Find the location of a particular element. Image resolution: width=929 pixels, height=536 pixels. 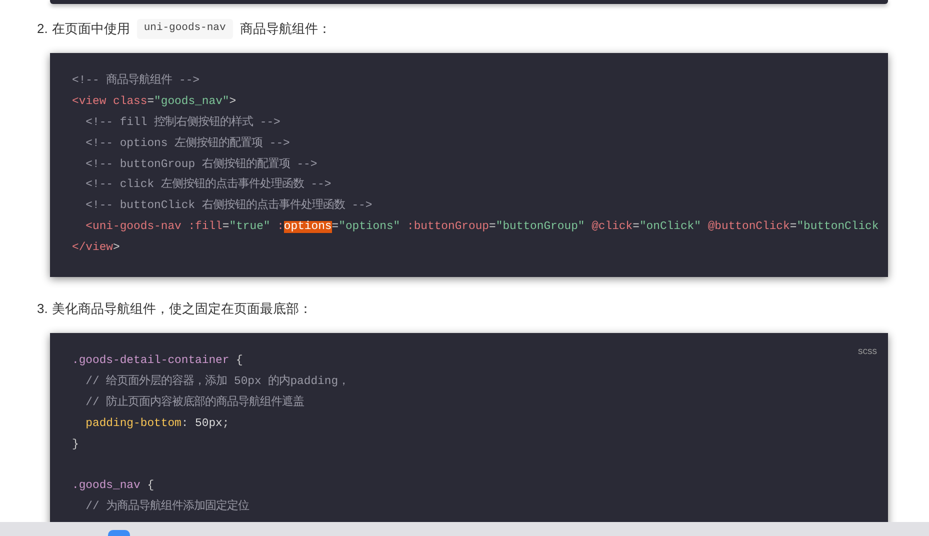

step-text: 在页面中使用 is located at coordinates (91, 29).